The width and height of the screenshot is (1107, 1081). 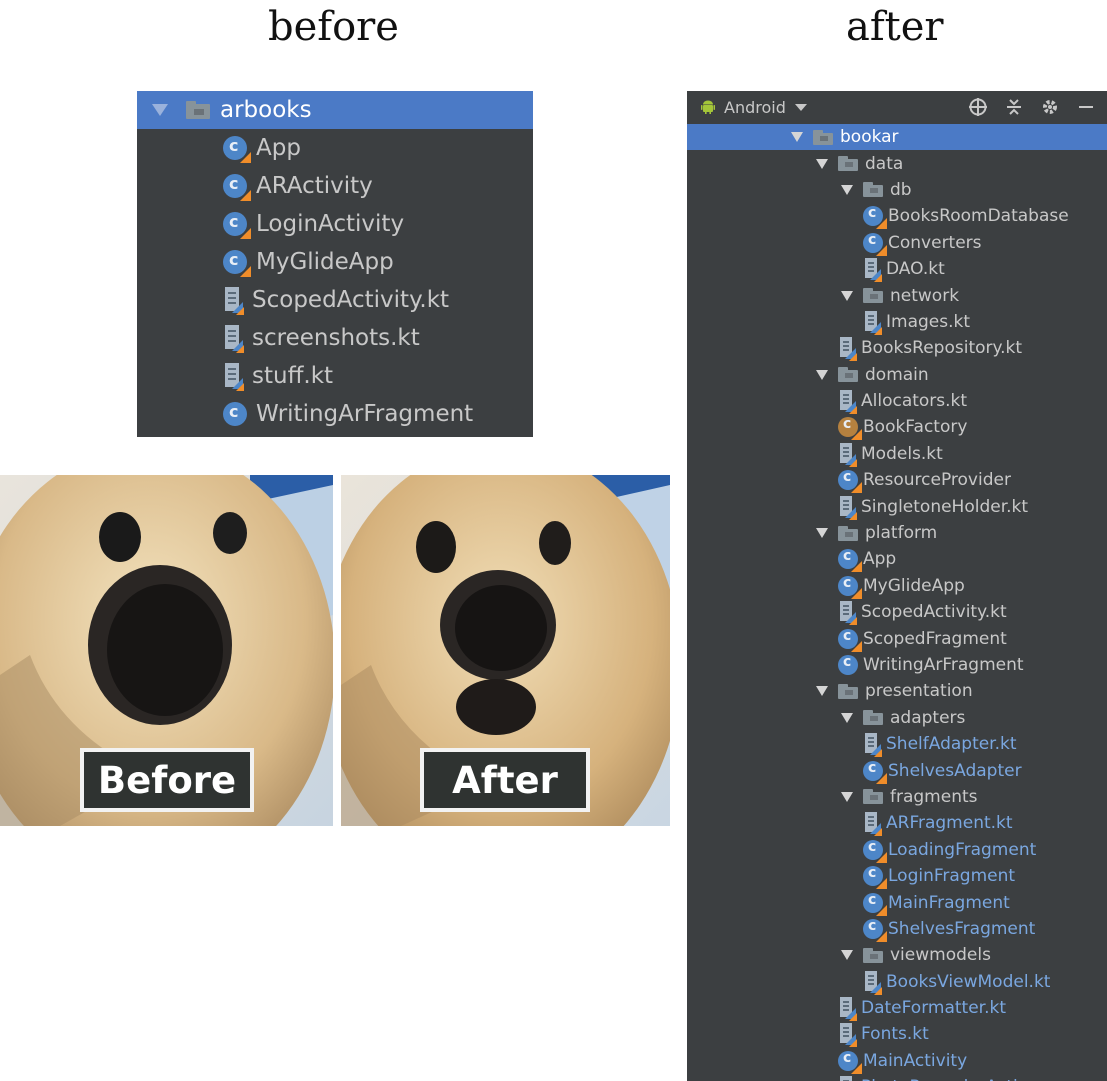 I want to click on tree-file-row: BooksViewModel.kt, so click(x=897, y=982).